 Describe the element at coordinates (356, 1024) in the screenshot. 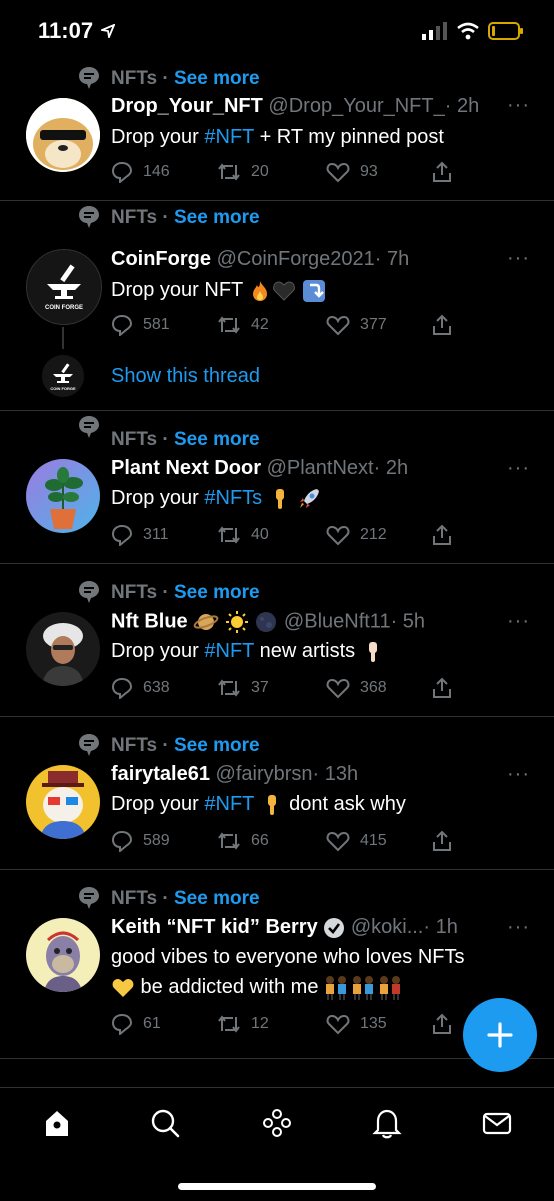

I see `like-button: 135` at that location.